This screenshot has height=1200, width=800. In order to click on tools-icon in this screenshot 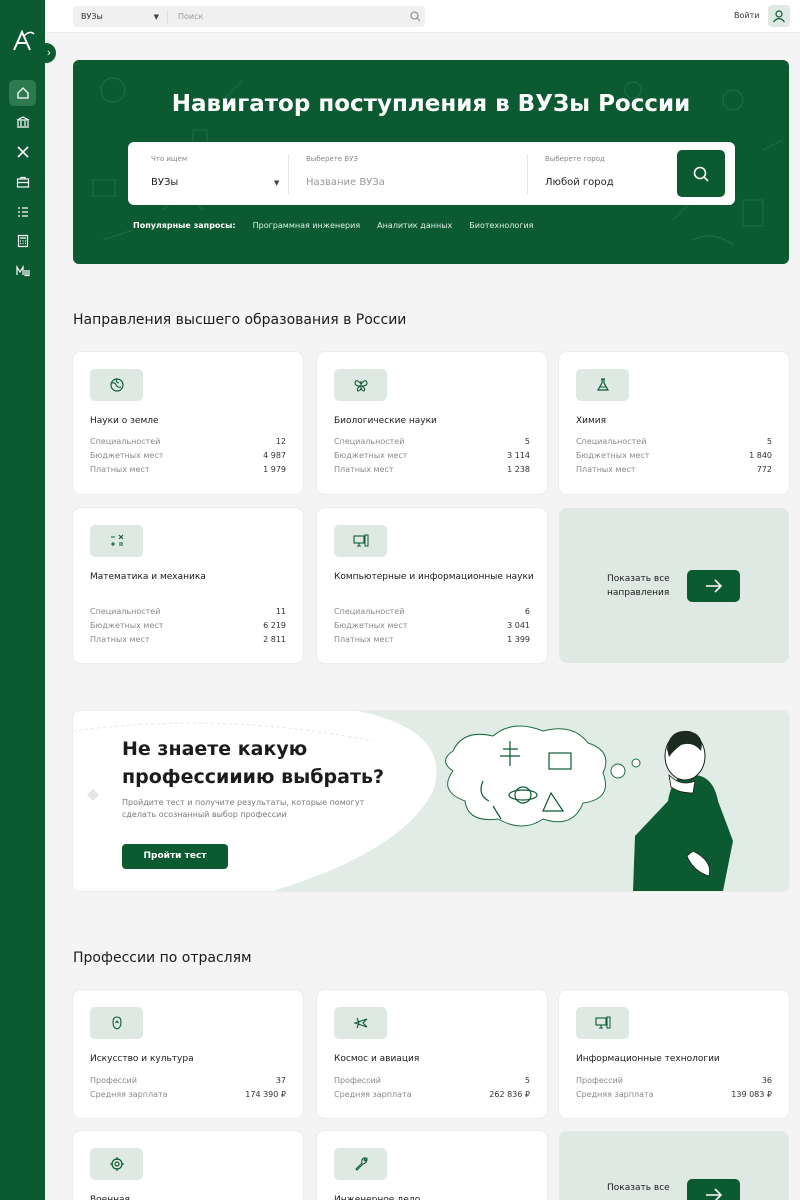, I will do `click(22, 152)`.